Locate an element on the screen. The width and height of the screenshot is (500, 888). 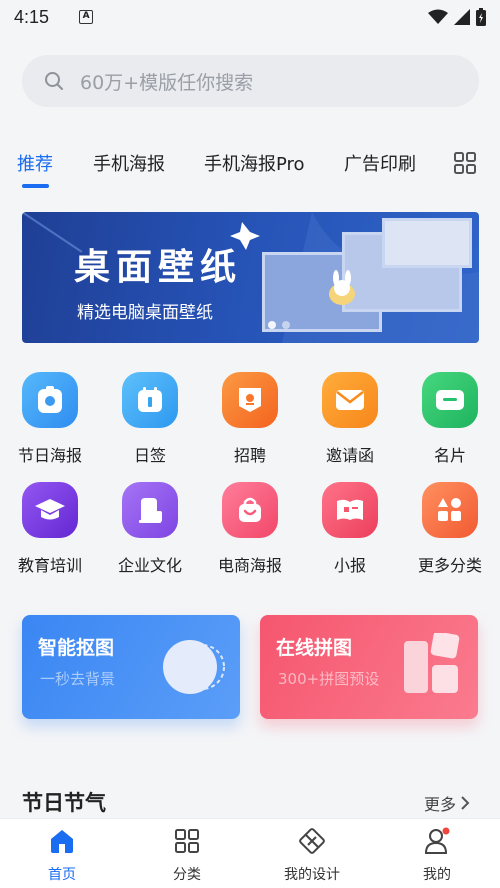
home-icon is located at coordinates (62, 841).